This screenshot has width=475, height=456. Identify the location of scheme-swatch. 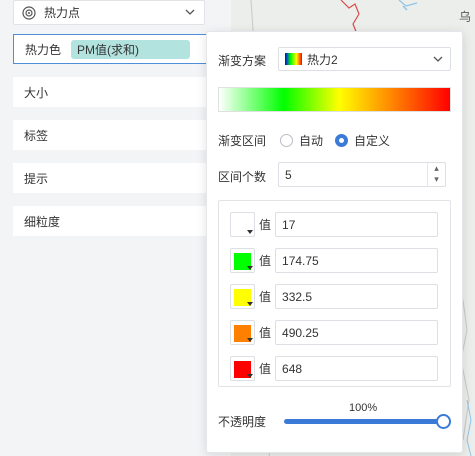
(293, 59).